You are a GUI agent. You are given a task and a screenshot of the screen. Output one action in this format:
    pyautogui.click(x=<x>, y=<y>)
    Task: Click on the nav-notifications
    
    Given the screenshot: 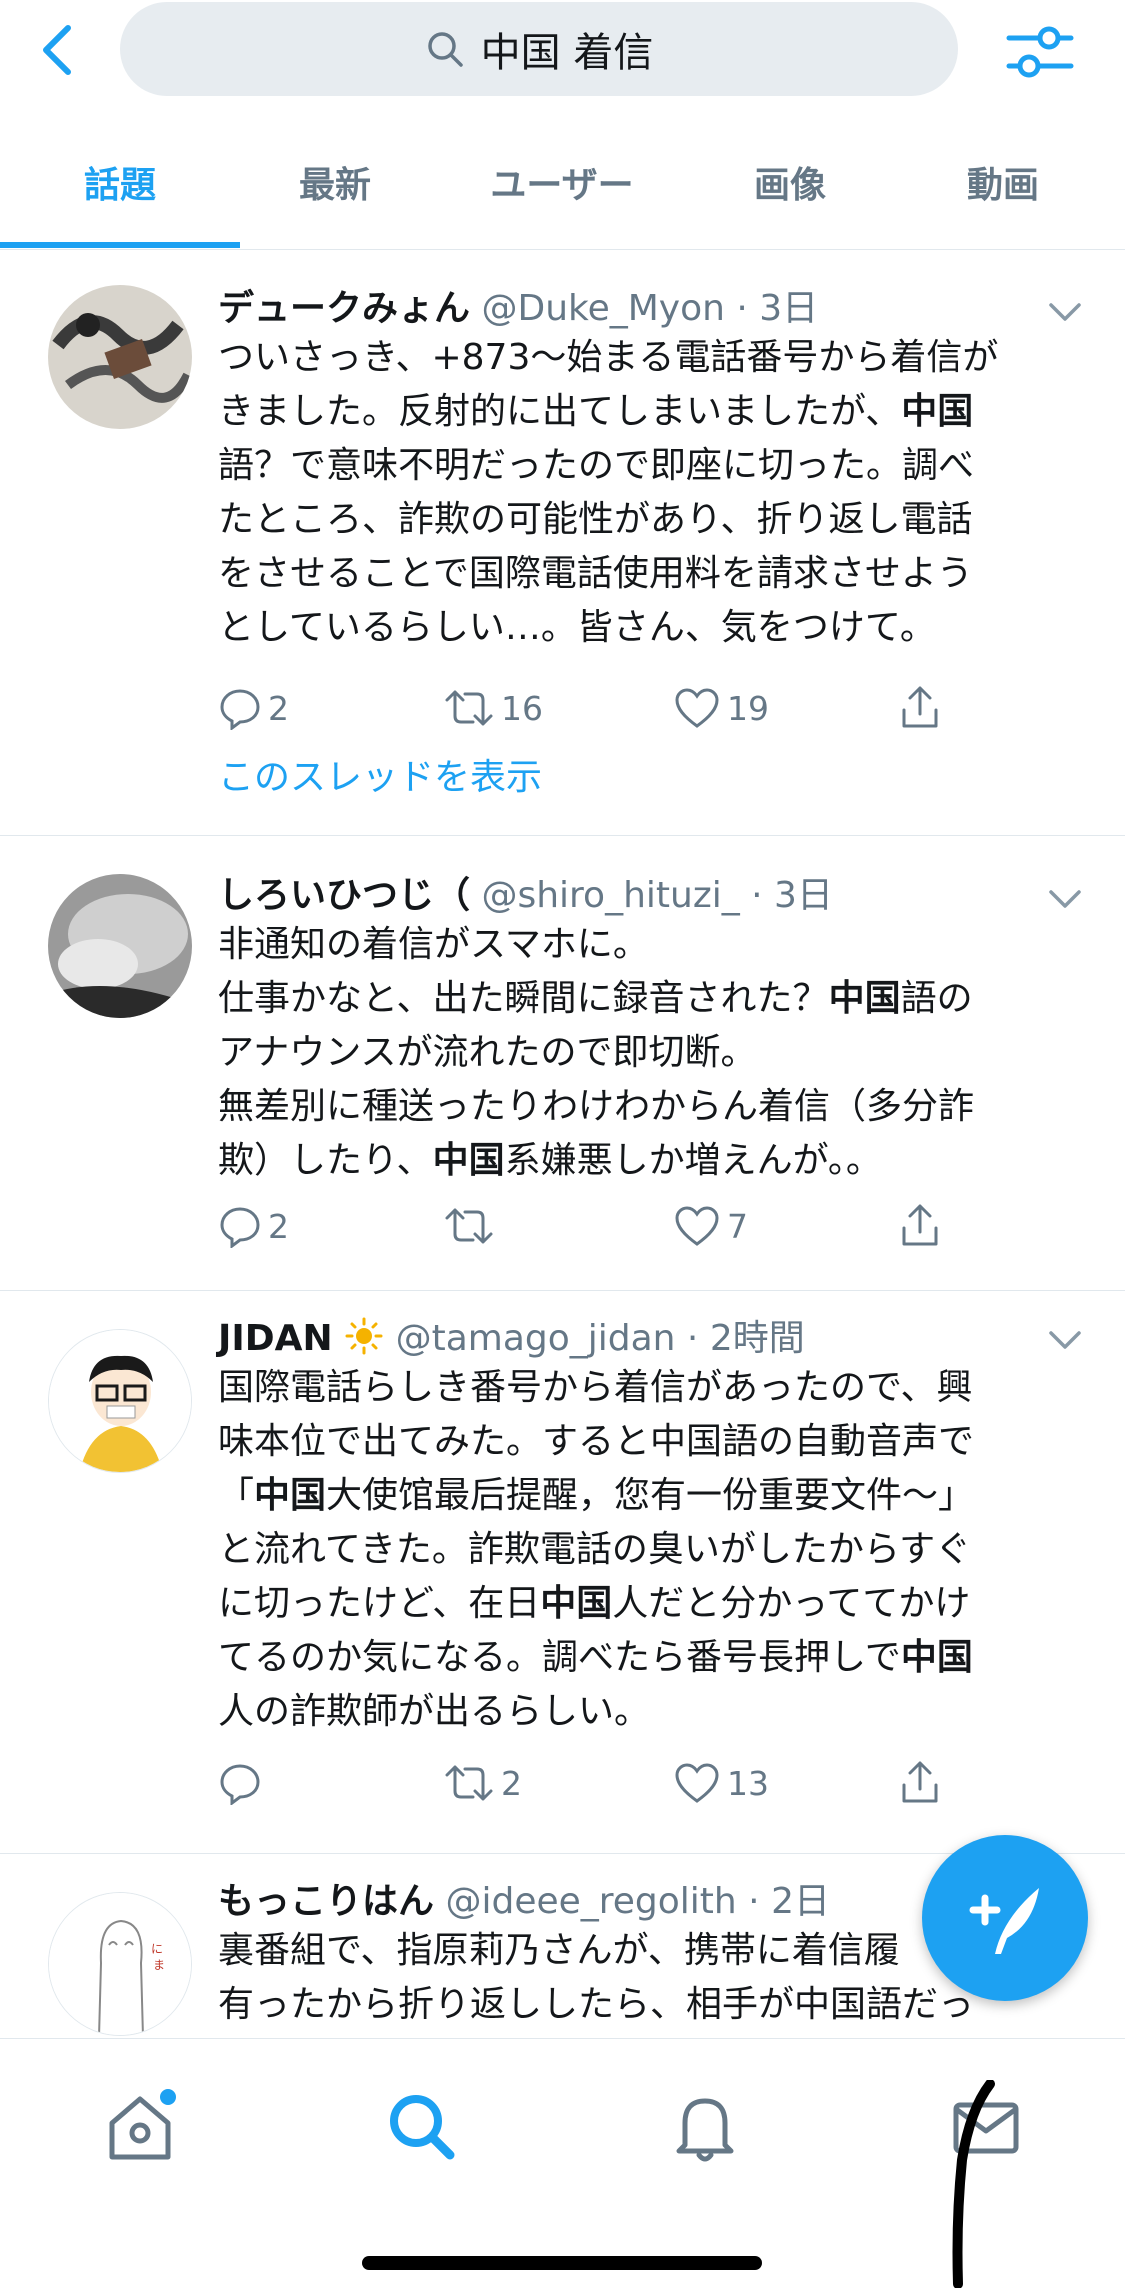 What is the action you would take?
    pyautogui.click(x=705, y=2127)
    